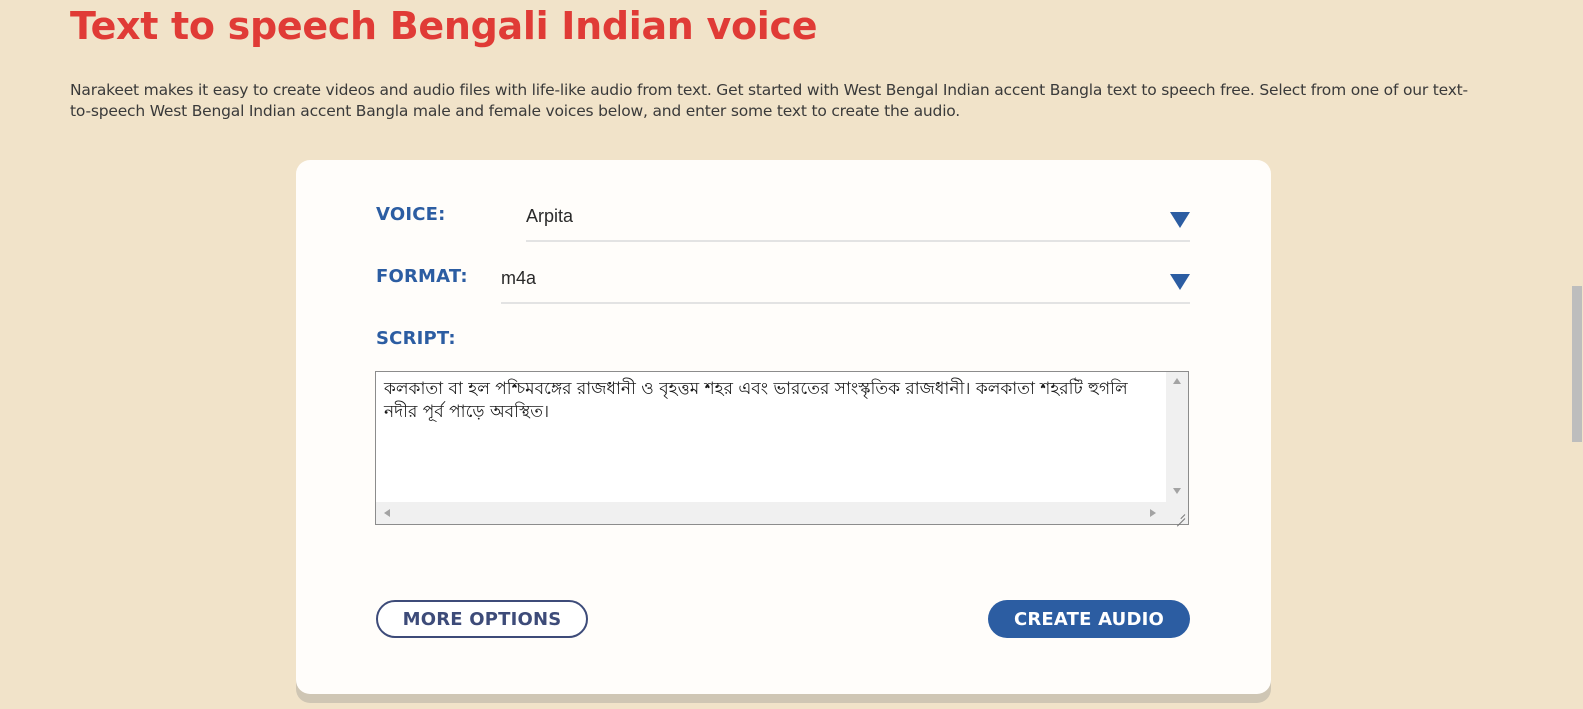 The height and width of the screenshot is (709, 1583). What do you see at coordinates (519, 278) in the screenshot?
I see `format-select-value: m4a` at bounding box center [519, 278].